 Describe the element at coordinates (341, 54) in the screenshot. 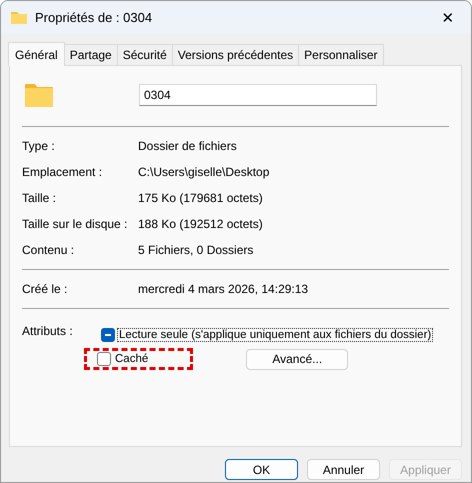

I see `tab: Personnaliser` at that location.